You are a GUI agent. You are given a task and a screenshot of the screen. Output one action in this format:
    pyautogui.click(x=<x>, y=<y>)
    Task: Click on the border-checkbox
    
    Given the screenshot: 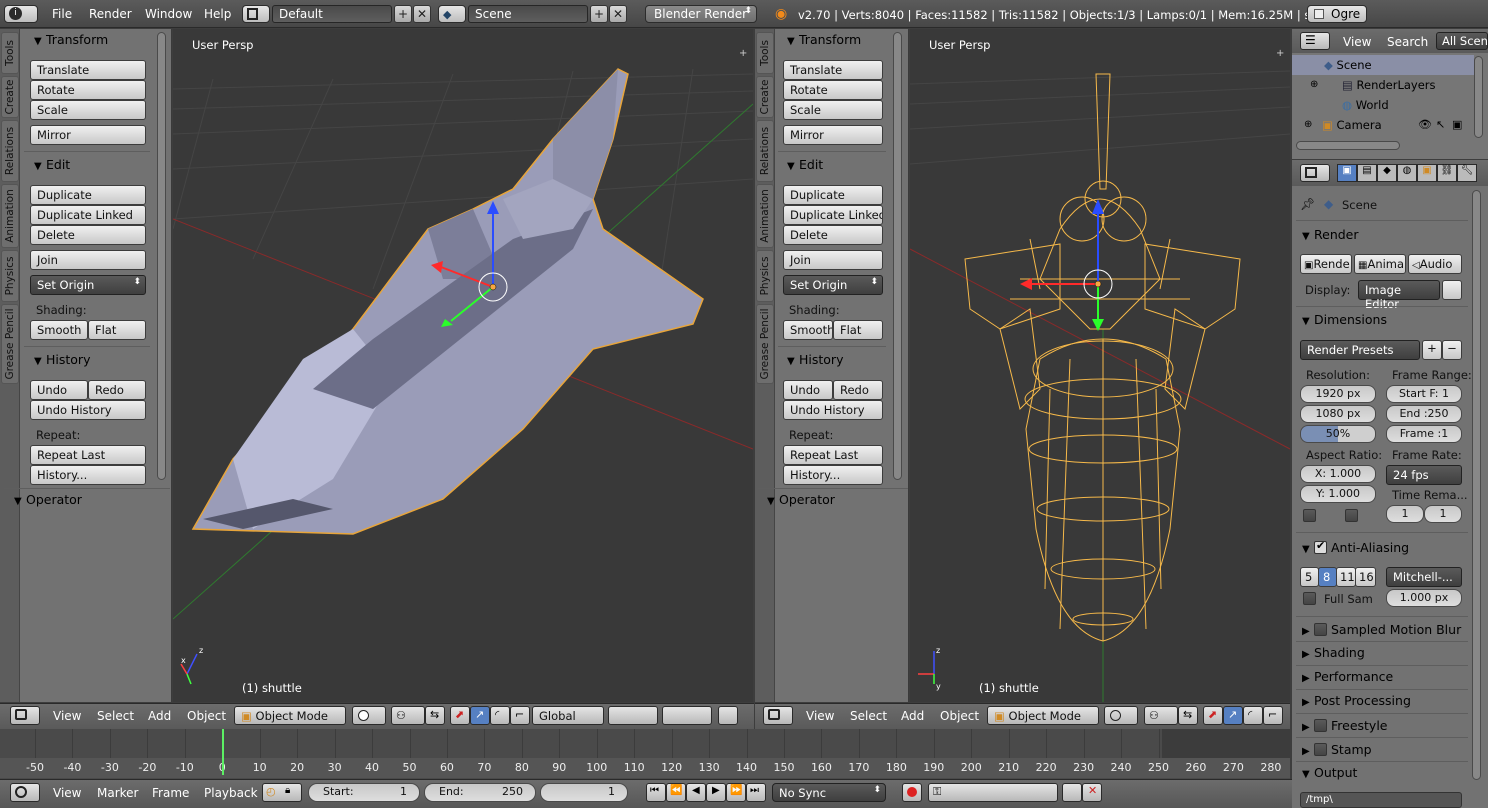 What is the action you would take?
    pyautogui.click(x=1309, y=515)
    